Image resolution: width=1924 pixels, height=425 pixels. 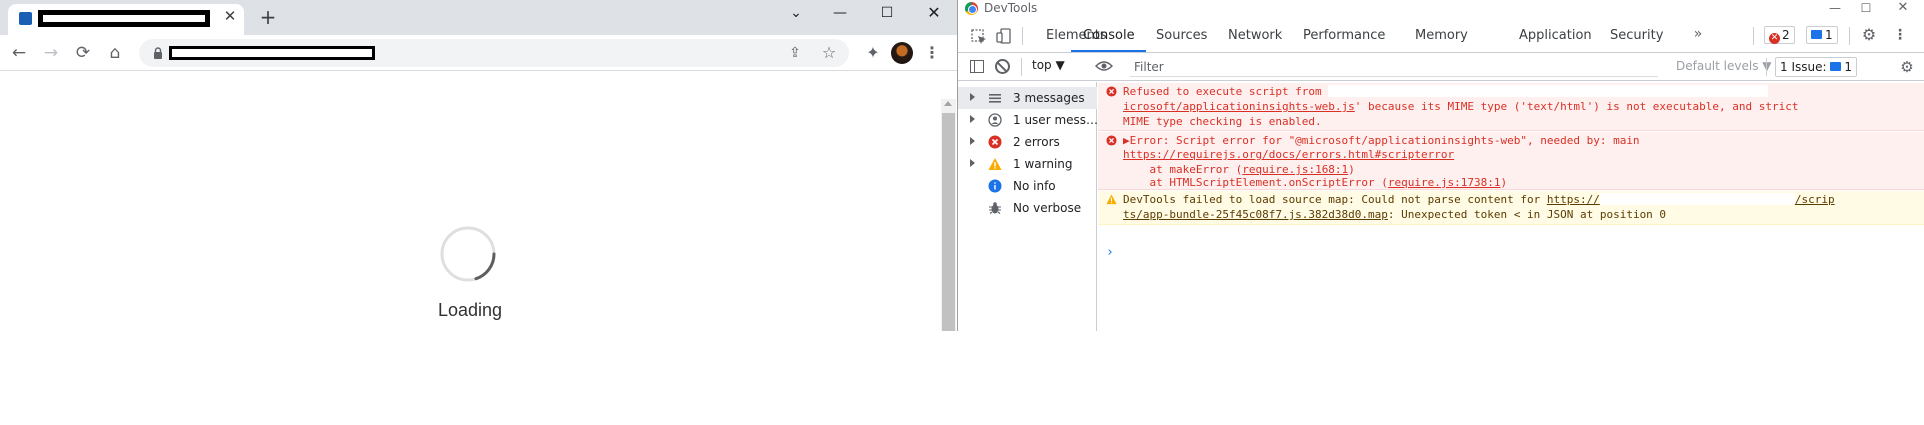 What do you see at coordinates (1394, 67) in the screenshot?
I see `filter-input` at bounding box center [1394, 67].